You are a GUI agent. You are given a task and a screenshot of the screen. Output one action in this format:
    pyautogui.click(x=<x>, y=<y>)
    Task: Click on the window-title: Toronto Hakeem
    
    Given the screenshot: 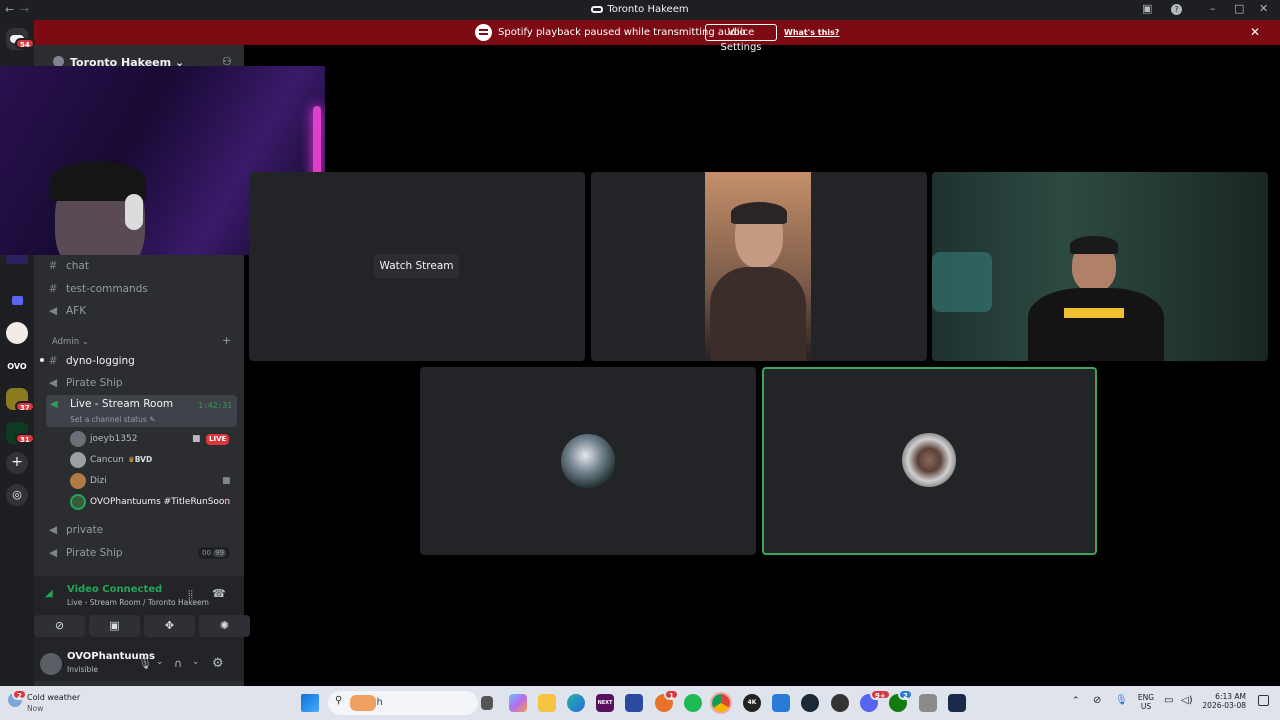 What is the action you would take?
    pyautogui.click(x=640, y=9)
    